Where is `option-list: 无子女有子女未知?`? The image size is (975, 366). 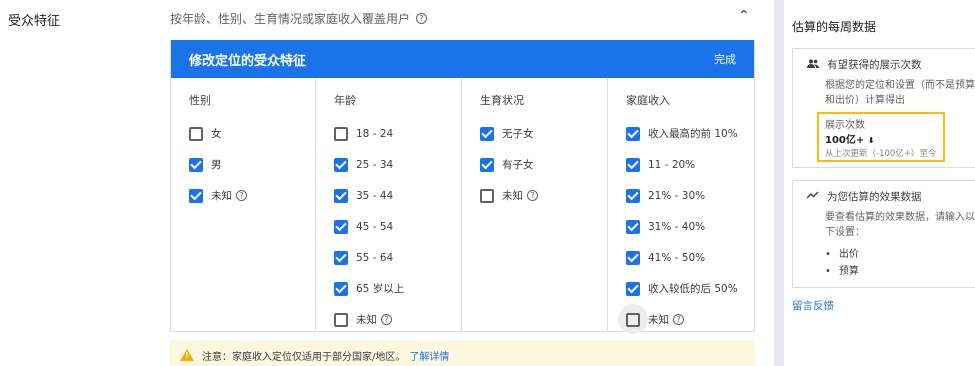
option-list: 无子女有子女未知? is located at coordinates (543, 164).